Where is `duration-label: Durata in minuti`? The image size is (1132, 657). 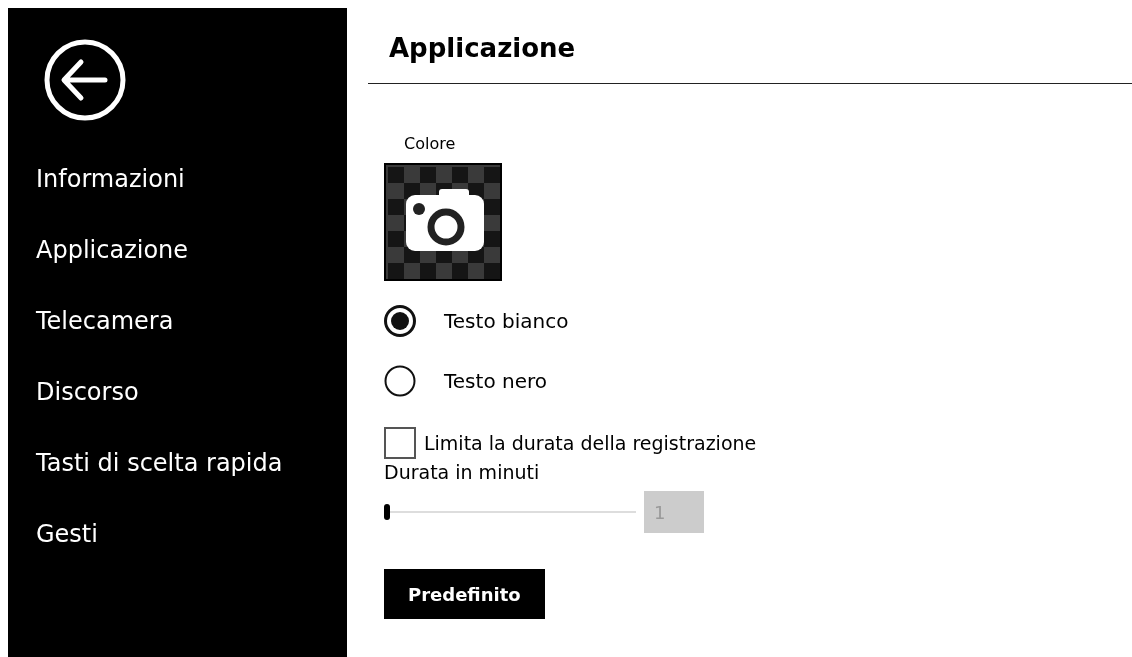 duration-label: Durata in minuti is located at coordinates (462, 472).